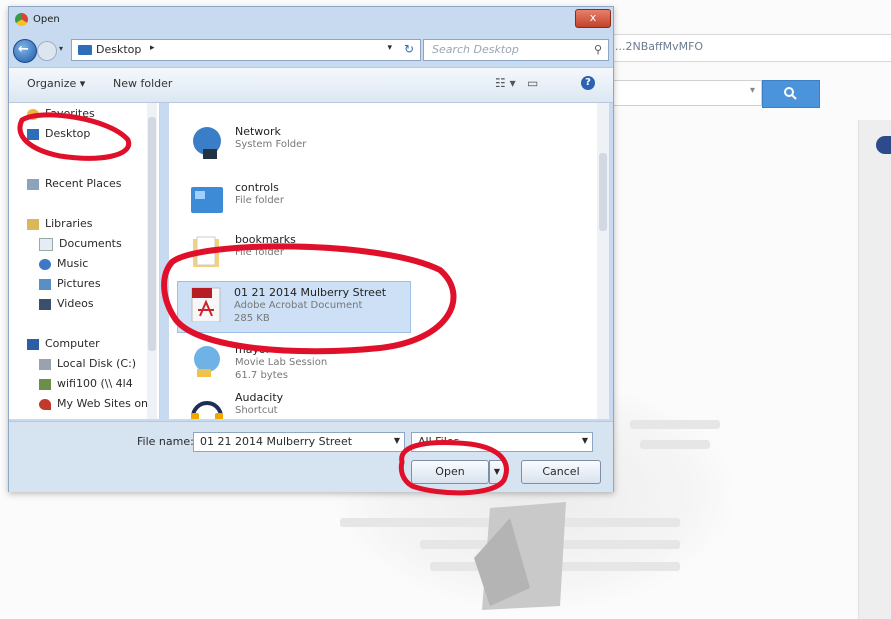 This screenshot has height=619, width=891. I want to click on nav-item-desktop: Desktop, so click(58, 134).